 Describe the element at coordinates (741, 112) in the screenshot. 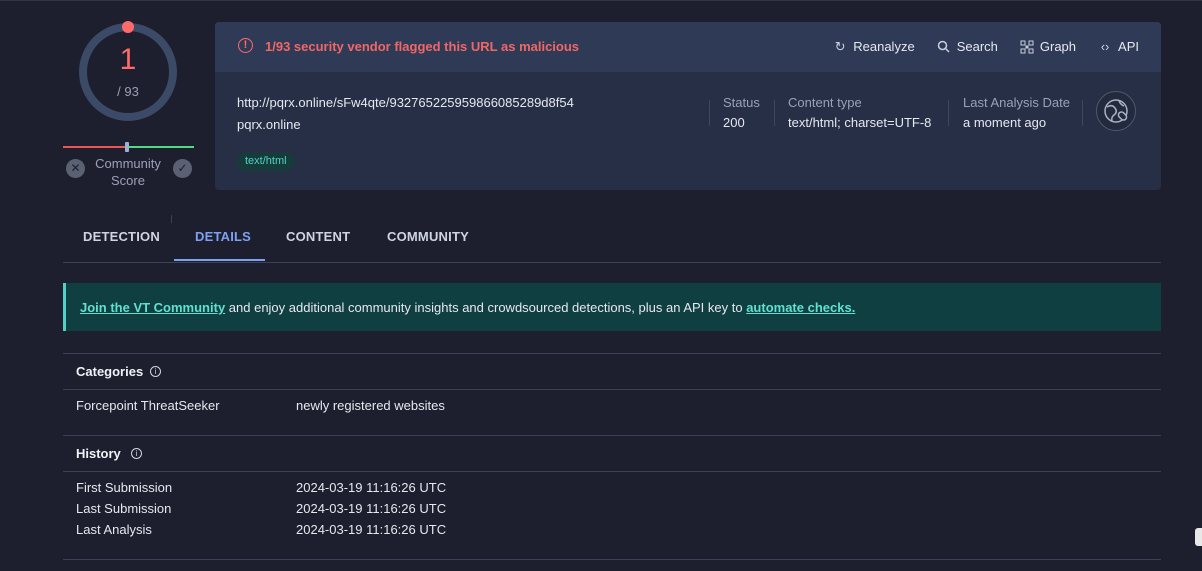

I see `status-field: Status 200` at that location.